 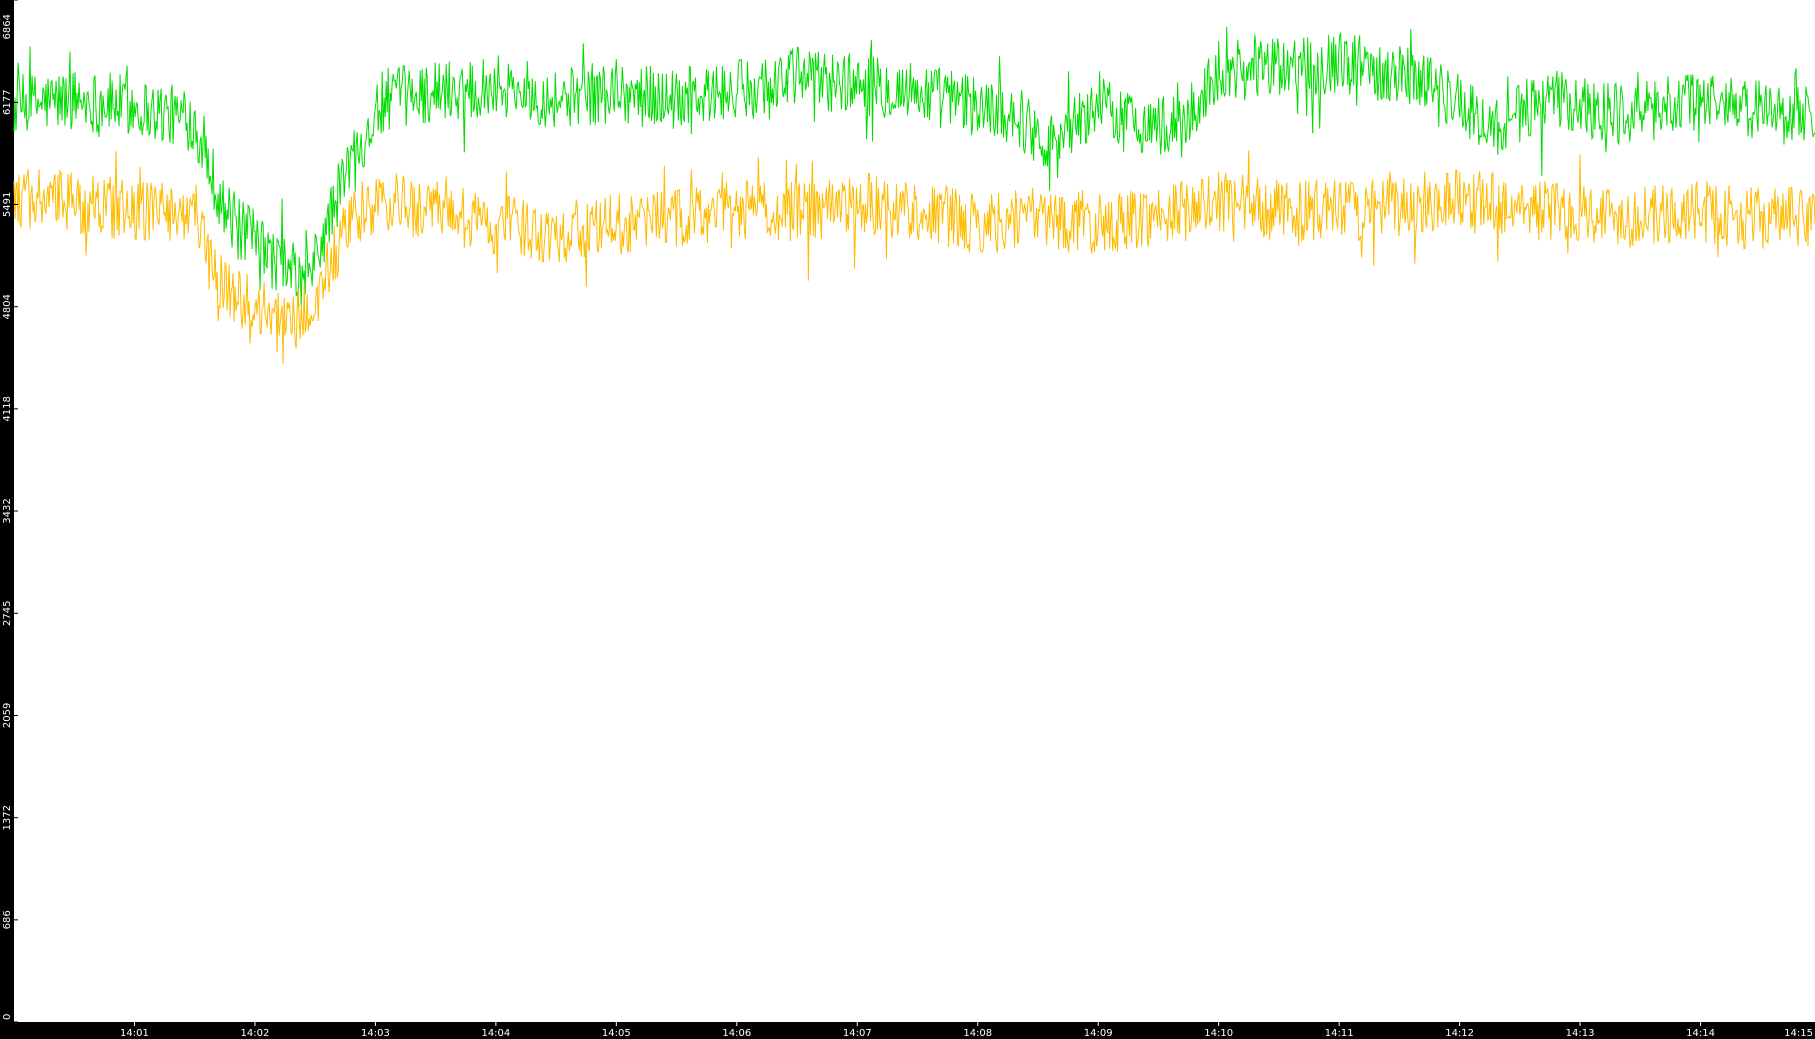 I want to click on x-tick-label: 14:09, so click(x=1098, y=1033).